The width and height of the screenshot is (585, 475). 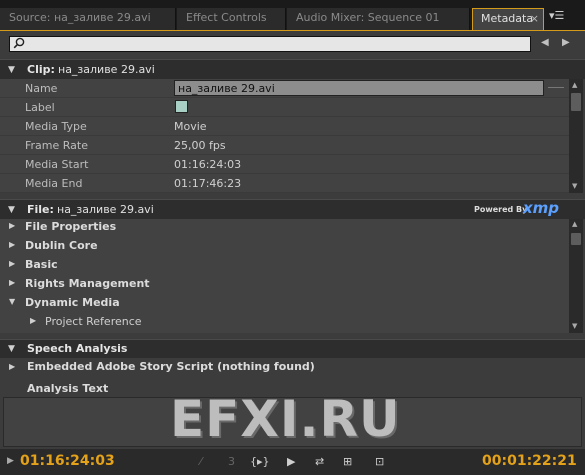 I want to click on duration-timecode: 00:01:22:21, so click(x=529, y=461).